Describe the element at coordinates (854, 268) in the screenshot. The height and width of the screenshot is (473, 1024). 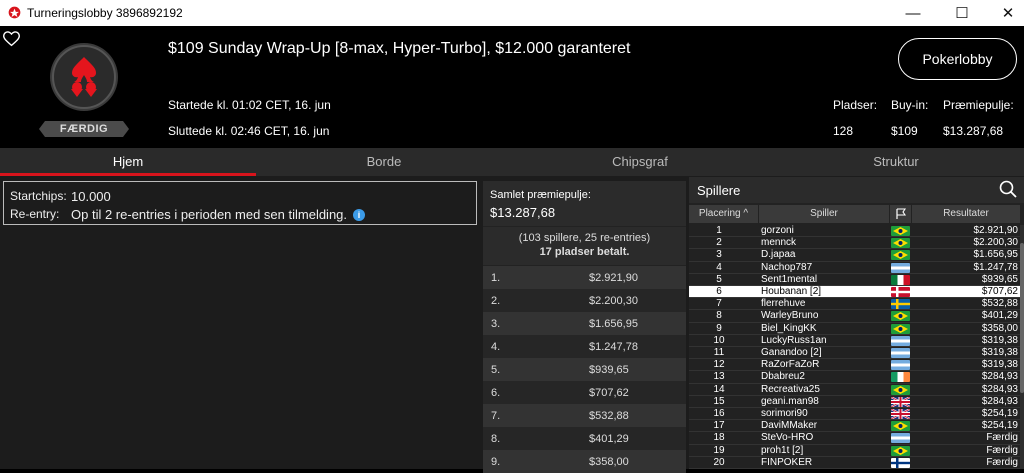
I see `table-row: 4 Nachop787 $1.247,78` at that location.